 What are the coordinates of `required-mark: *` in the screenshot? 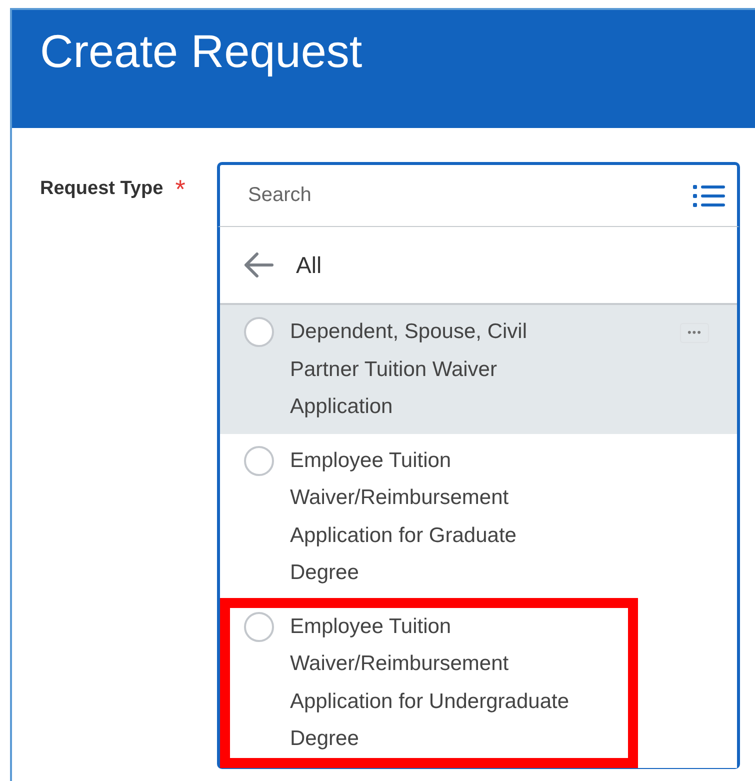 It's located at (180, 189).